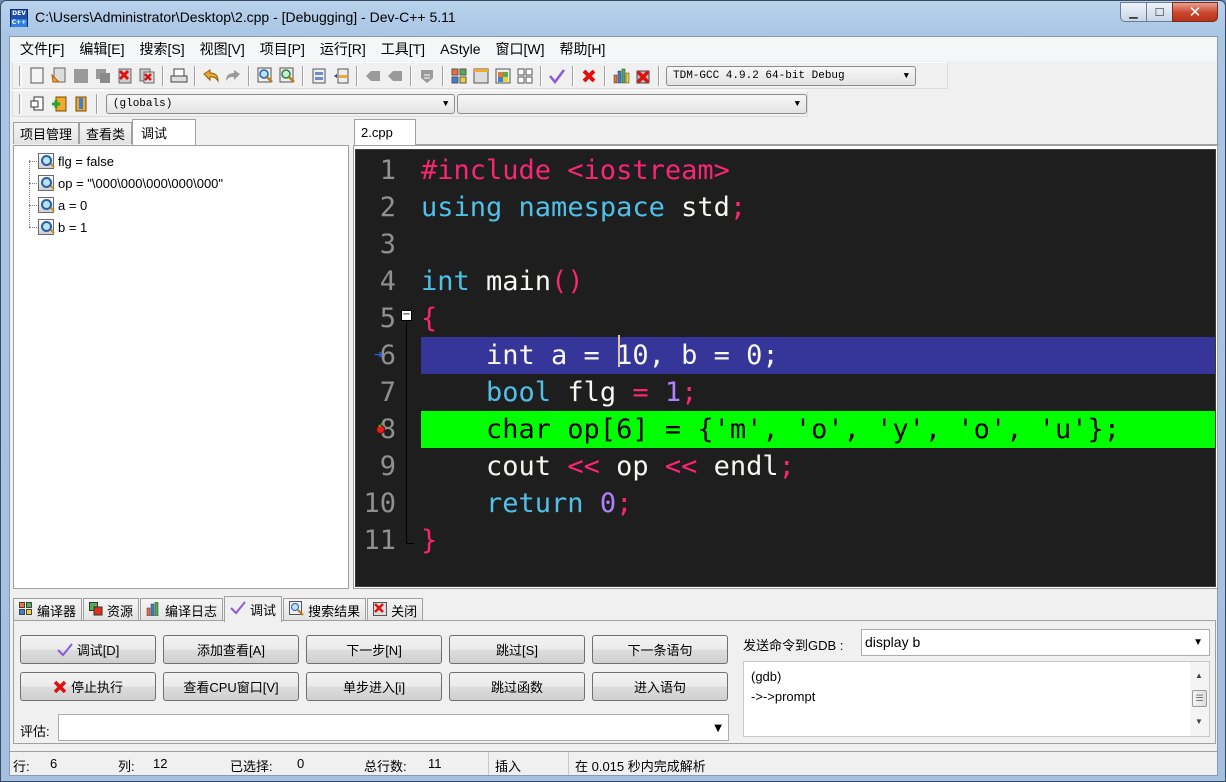 This screenshot has width=1226, height=782. I want to click on close-button: ✕, so click(1195, 12).